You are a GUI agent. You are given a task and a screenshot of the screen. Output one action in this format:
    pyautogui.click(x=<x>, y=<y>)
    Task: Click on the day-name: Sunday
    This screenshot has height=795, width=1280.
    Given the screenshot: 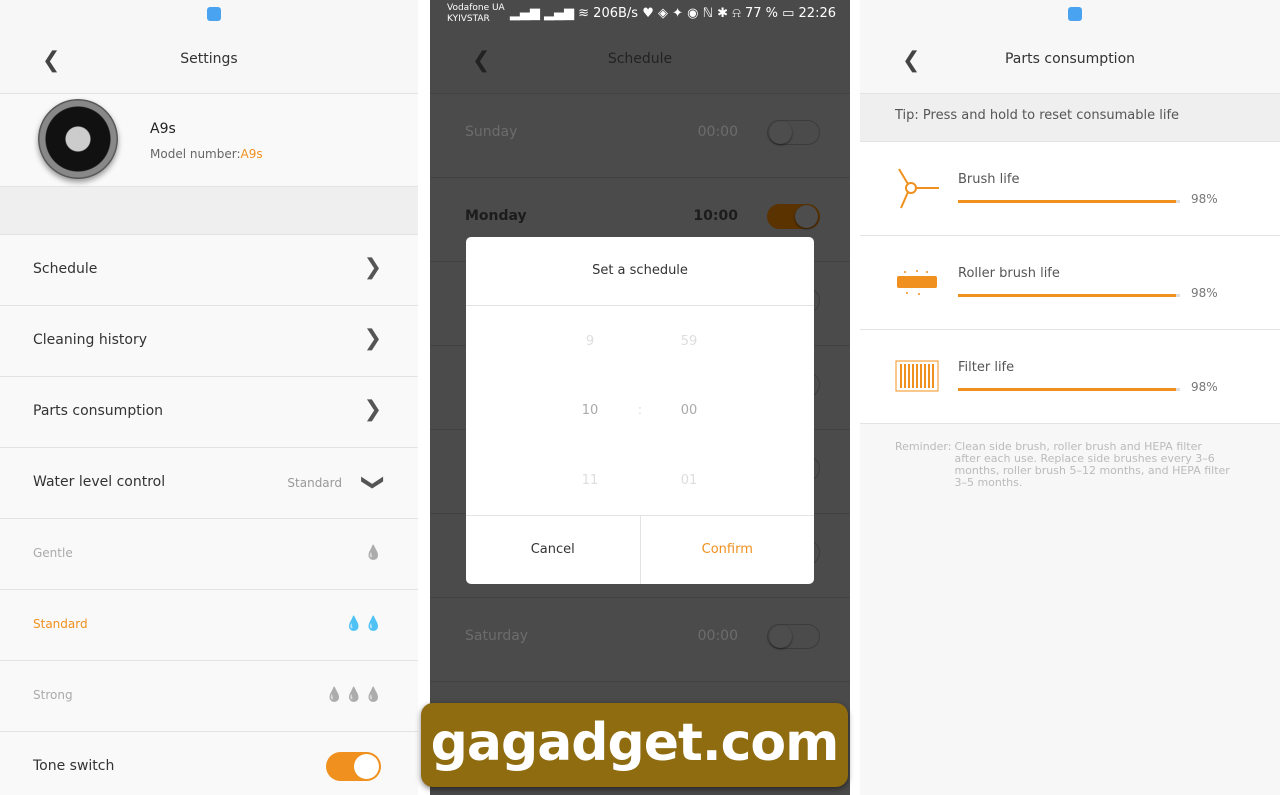 What is the action you would take?
    pyautogui.click(x=491, y=132)
    